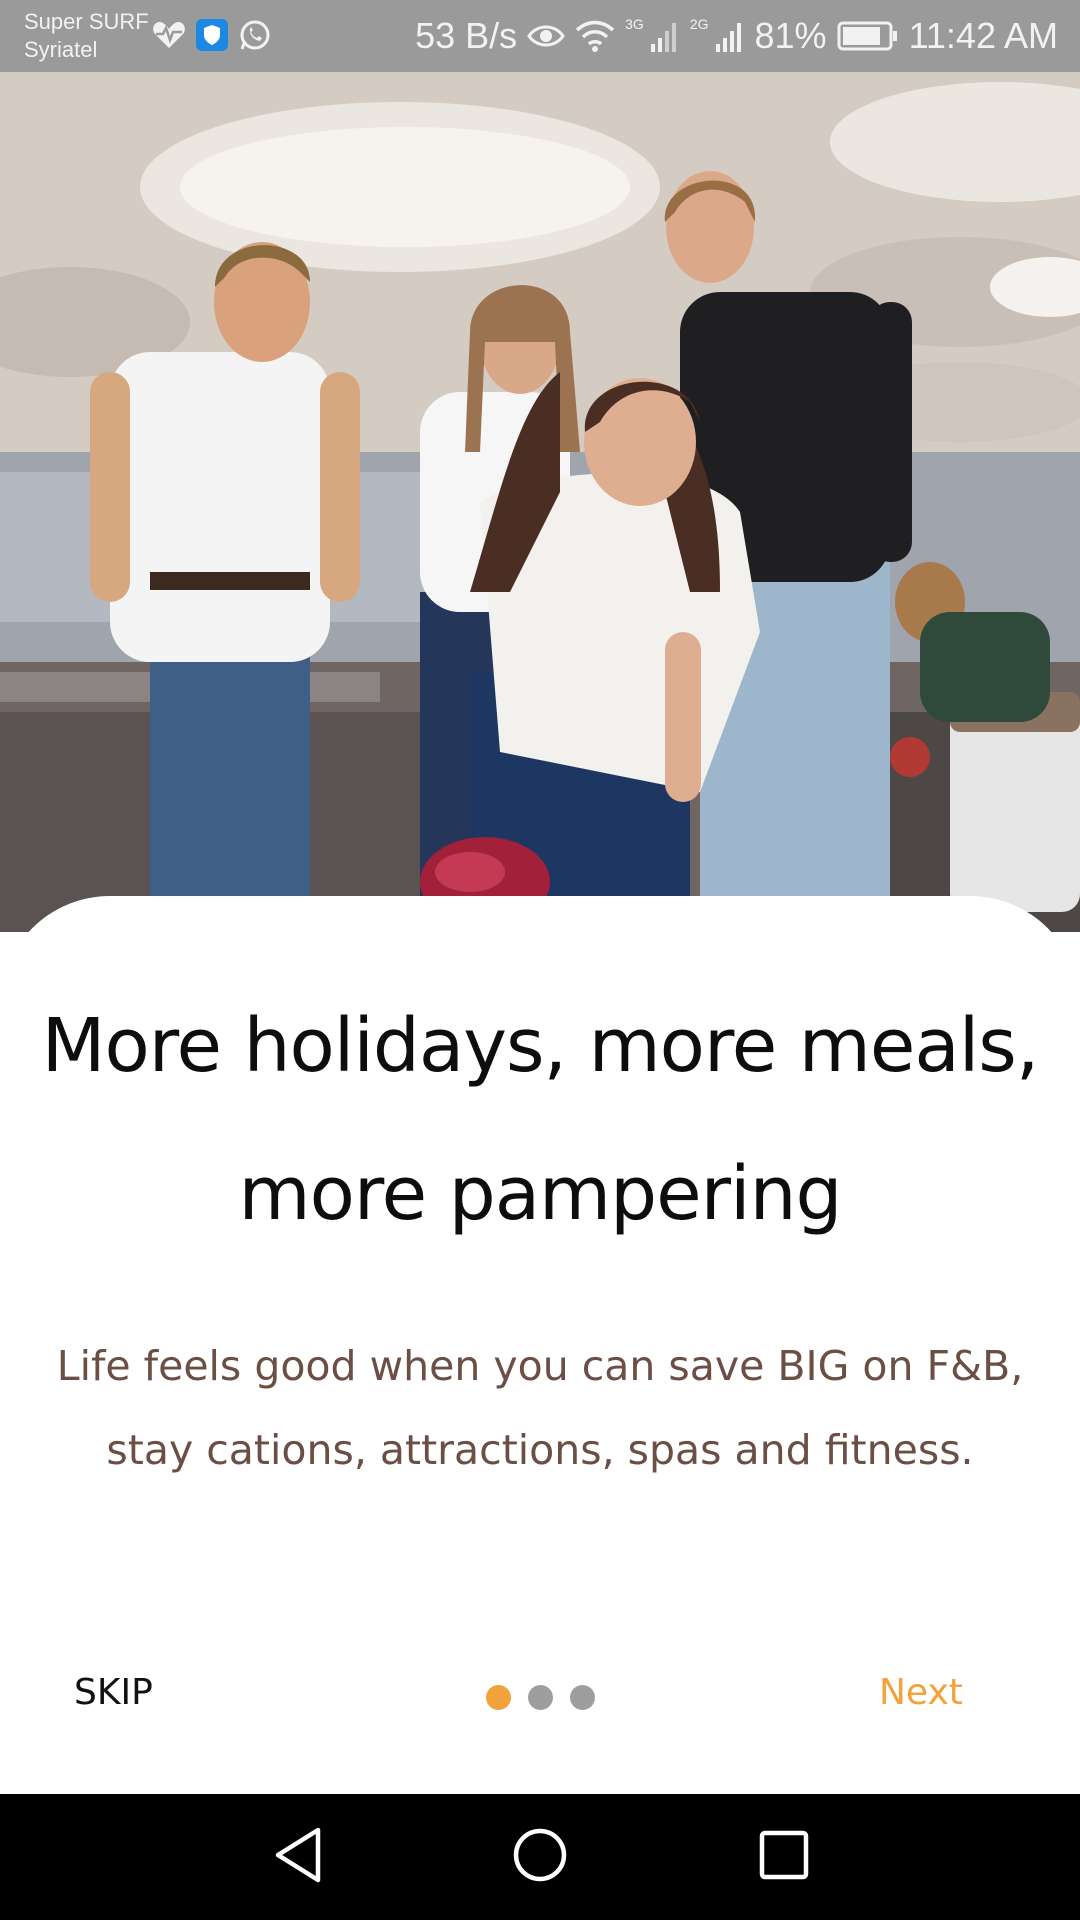 Image resolution: width=1080 pixels, height=1920 pixels. I want to click on page-indicator, so click(540, 1697).